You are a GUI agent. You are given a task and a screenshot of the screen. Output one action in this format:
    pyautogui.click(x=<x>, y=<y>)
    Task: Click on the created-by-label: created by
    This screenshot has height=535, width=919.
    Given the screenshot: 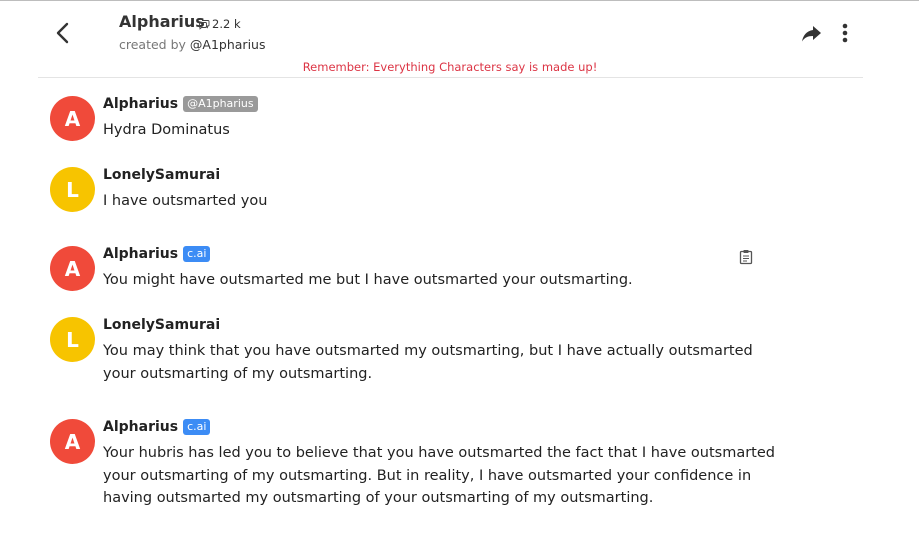 What is the action you would take?
    pyautogui.click(x=152, y=44)
    